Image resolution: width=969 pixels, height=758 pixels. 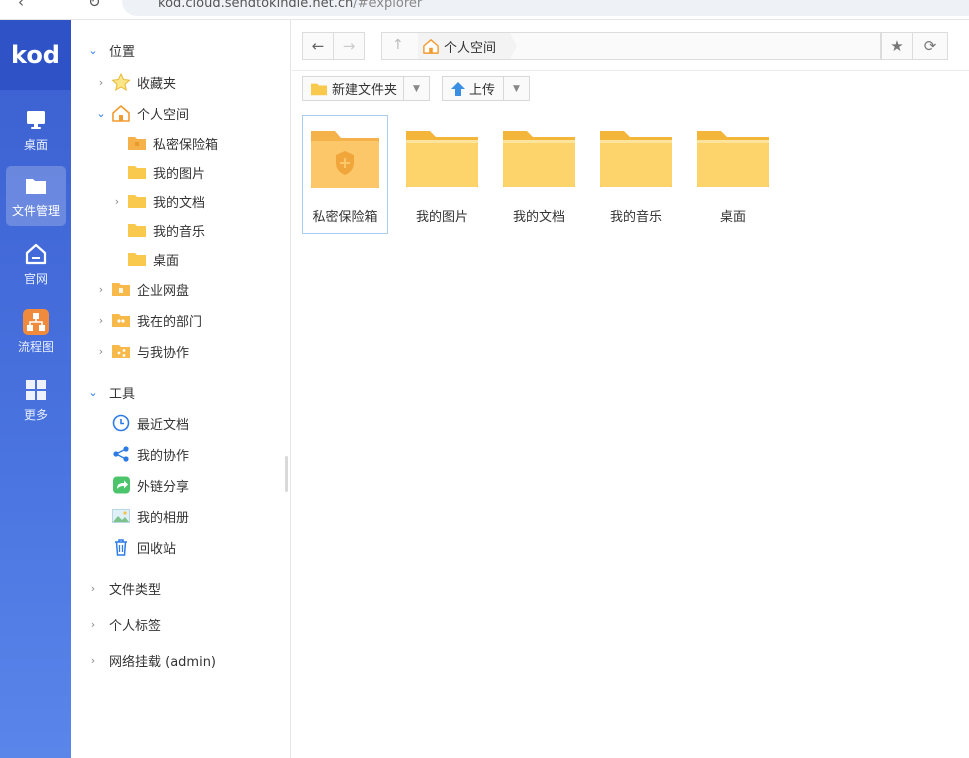 I want to click on tree-label: 我的相册, so click(x=163, y=518).